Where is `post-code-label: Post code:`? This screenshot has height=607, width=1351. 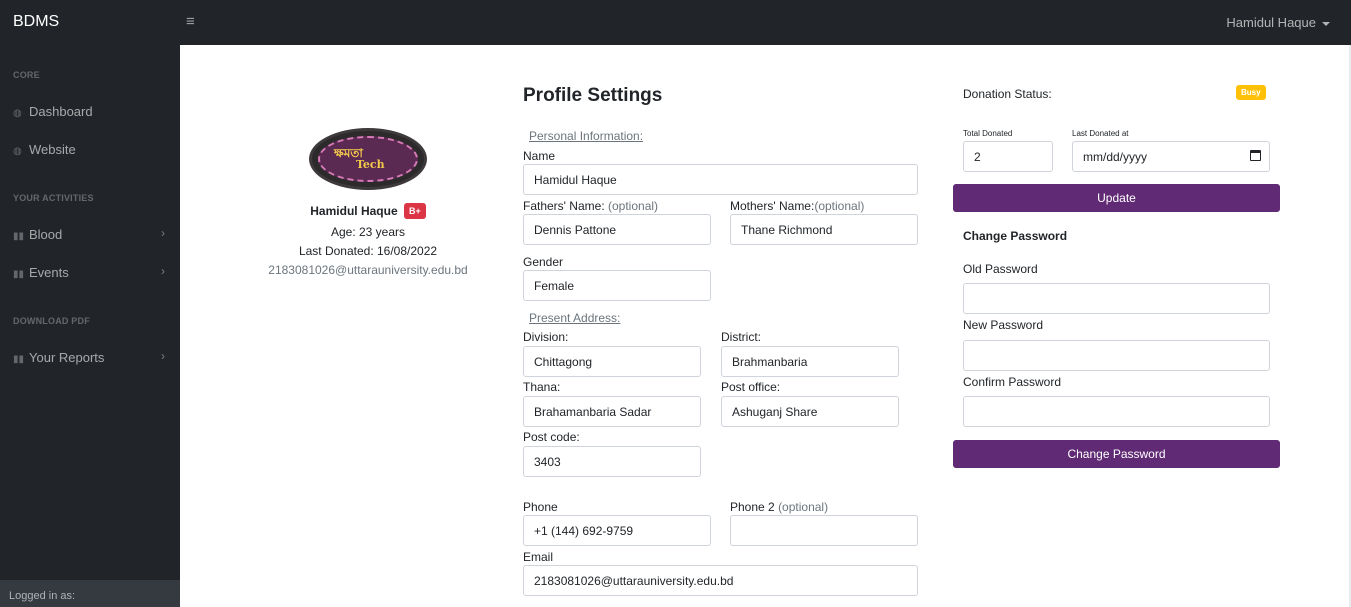
post-code-label: Post code: is located at coordinates (551, 437).